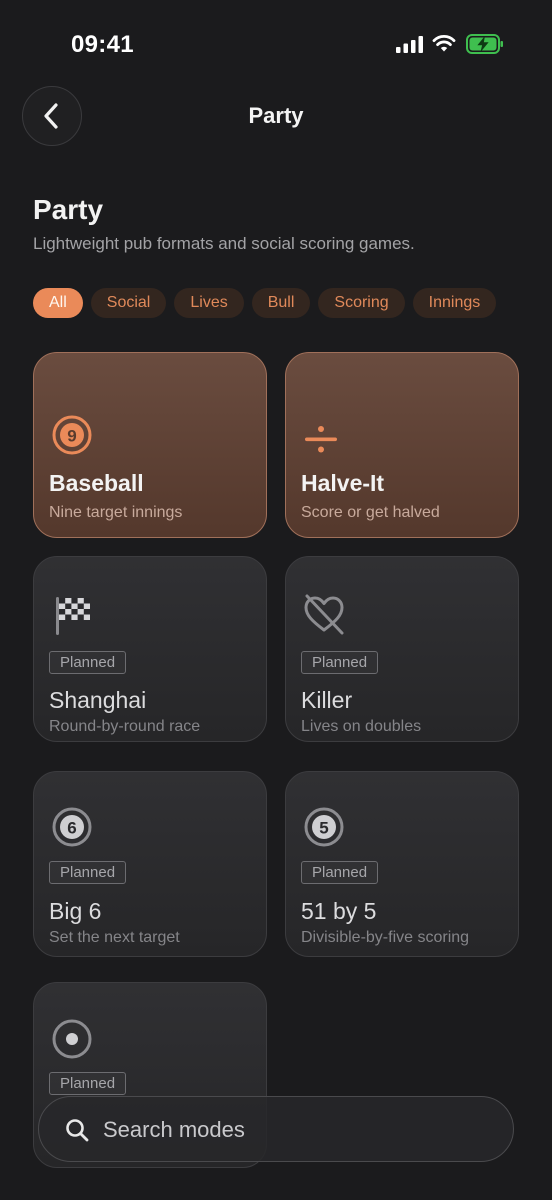  I want to click on svg-text: 6, so click(71, 828).